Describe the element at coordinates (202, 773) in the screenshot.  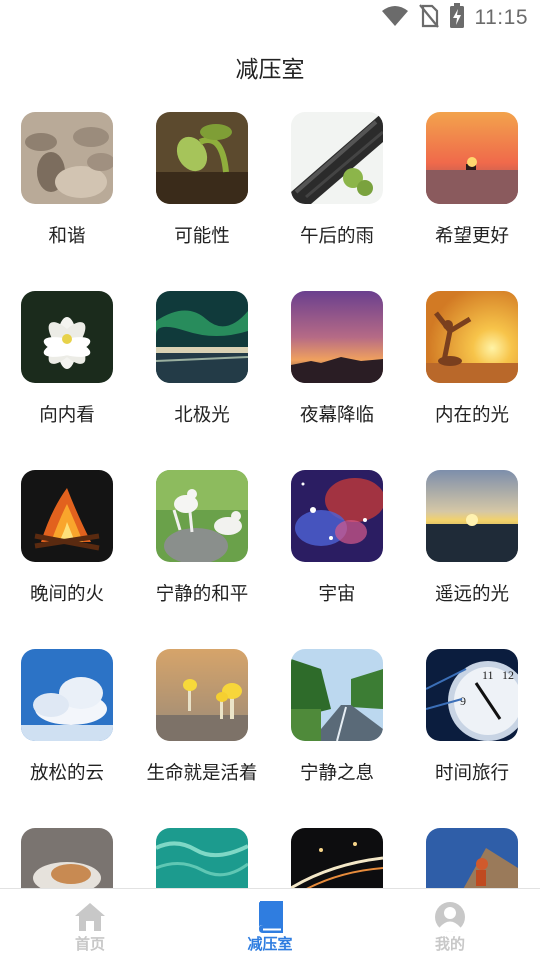
I see `relax-item-label: 生命就是活着` at that location.